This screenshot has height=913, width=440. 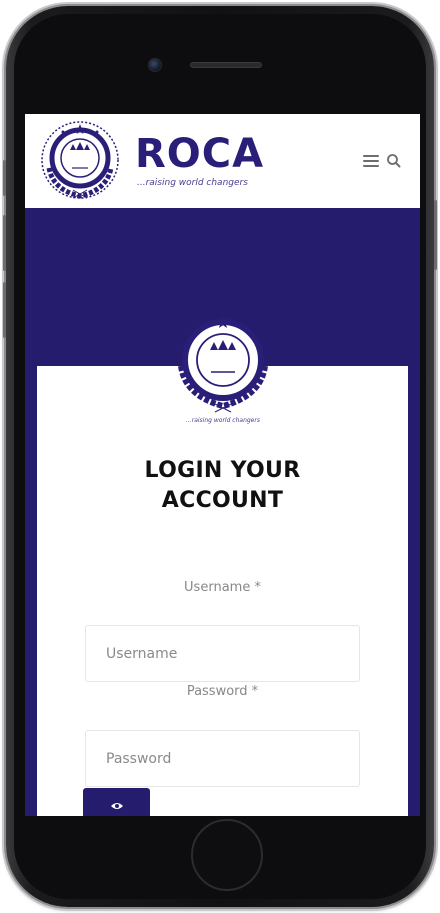 I want to click on search-icon, so click(x=394, y=161).